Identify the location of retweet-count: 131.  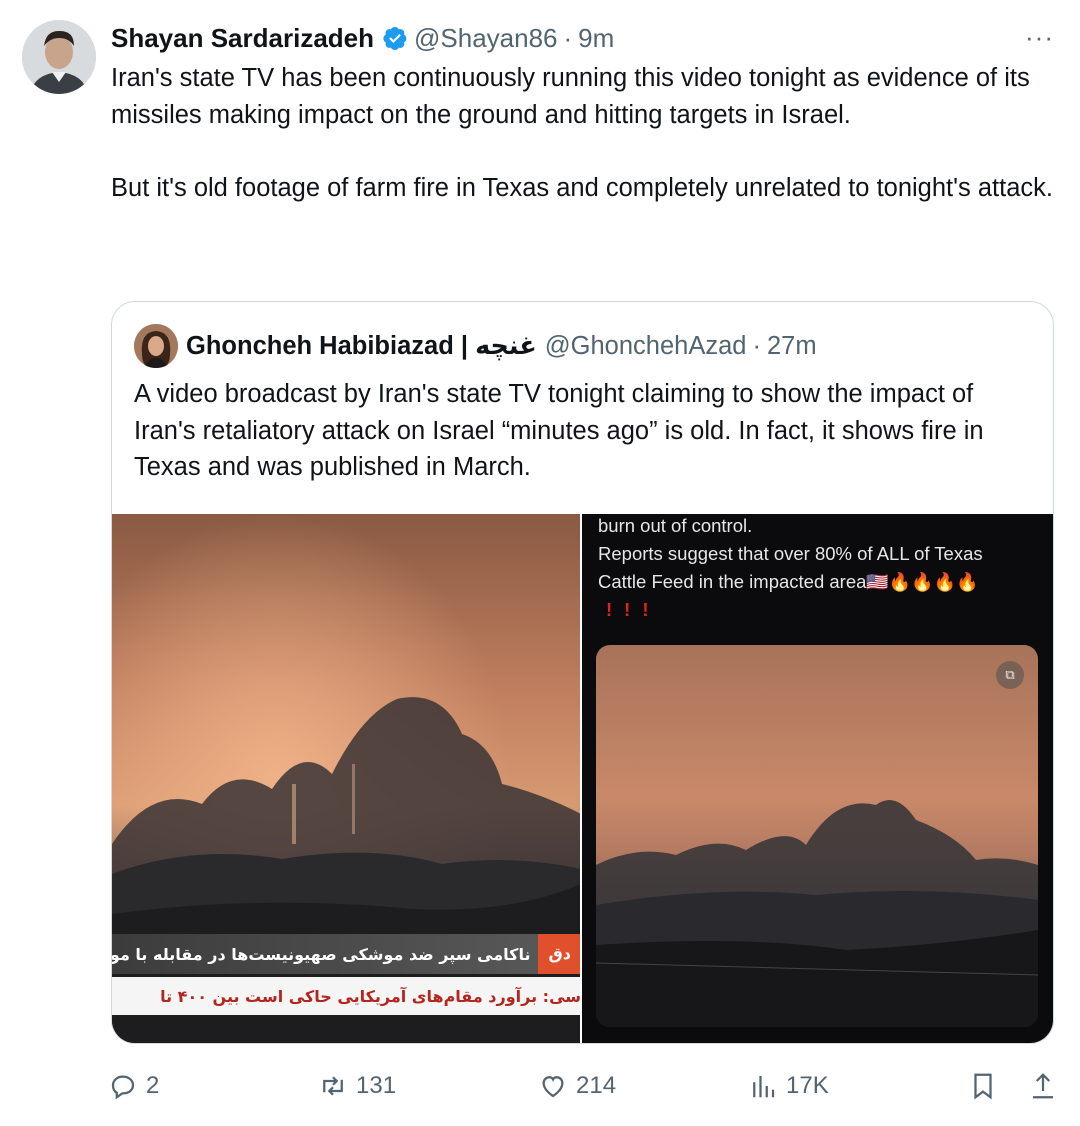
(376, 1085).